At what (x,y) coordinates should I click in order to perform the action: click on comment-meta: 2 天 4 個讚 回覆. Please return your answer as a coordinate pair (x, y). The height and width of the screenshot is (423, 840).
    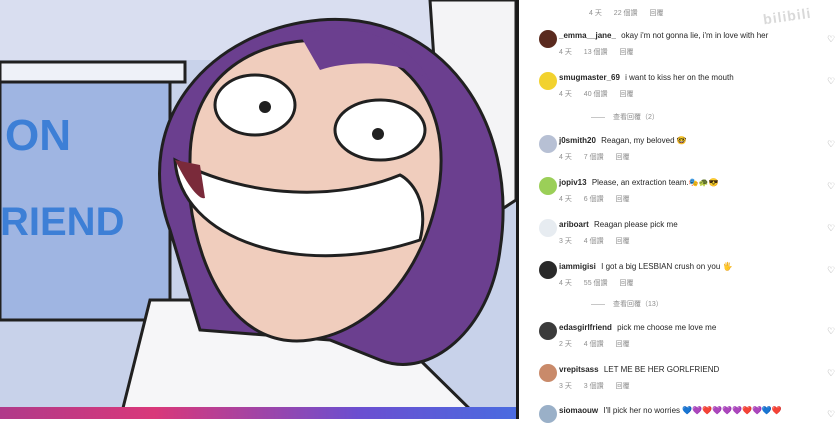
    Looking at the image, I should click on (699, 344).